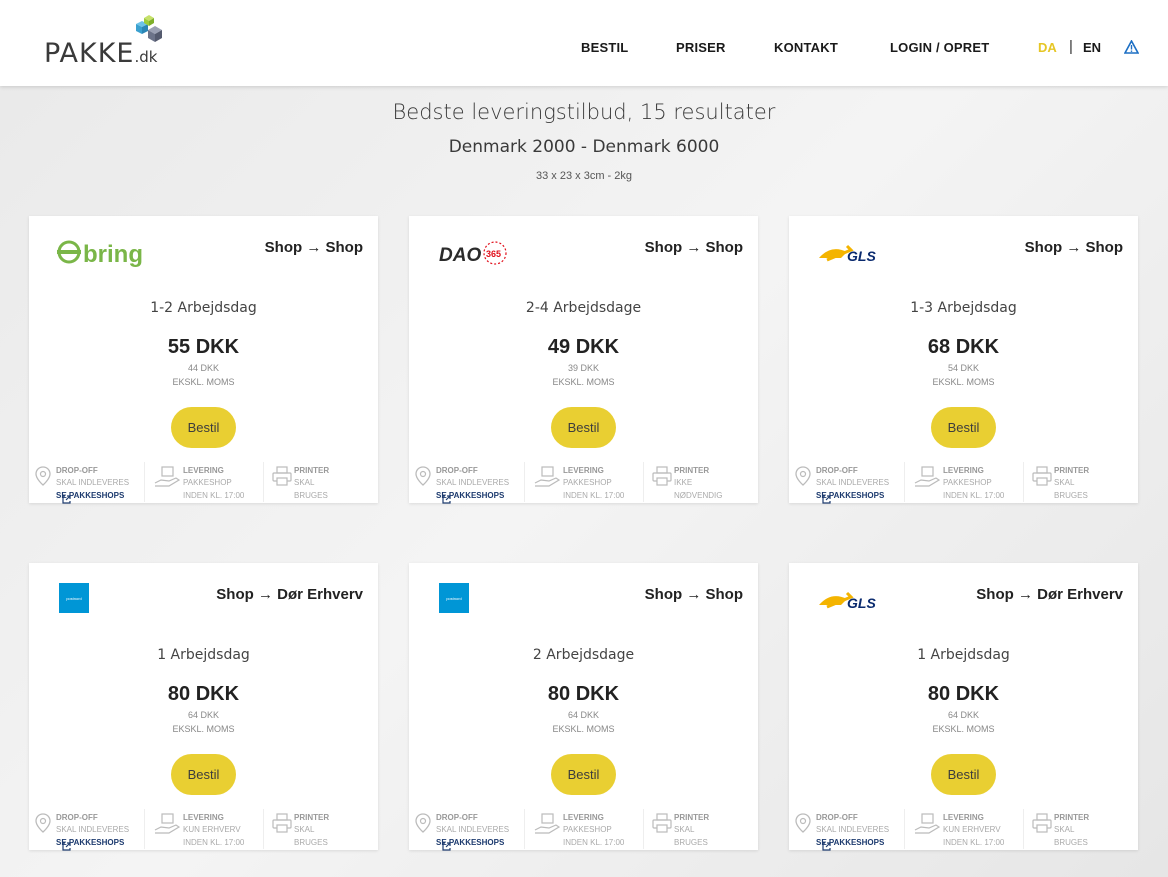  I want to click on nav-bestil: BESTIL, so click(604, 47).